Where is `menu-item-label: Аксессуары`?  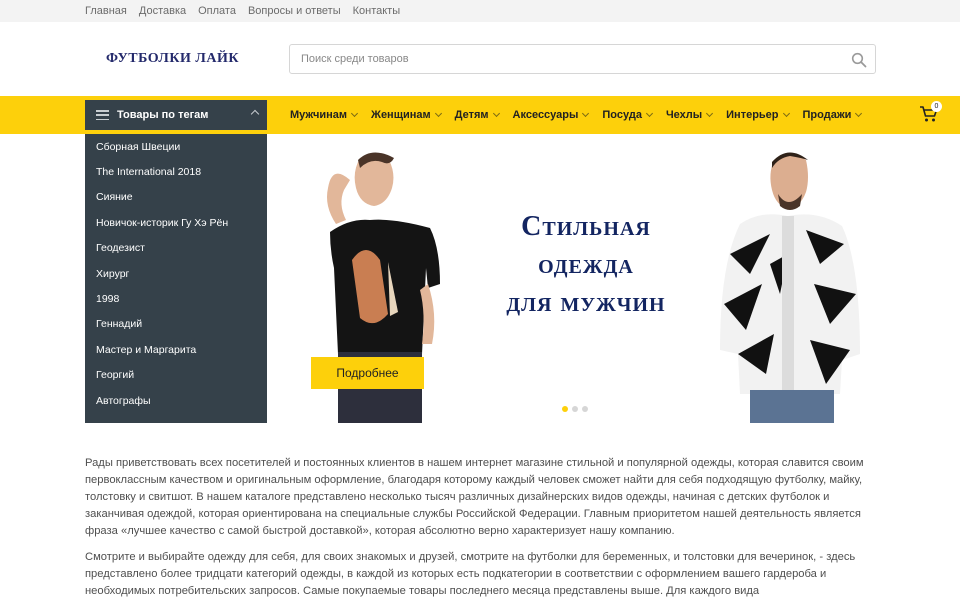 menu-item-label: Аксессуары is located at coordinates (545, 115).